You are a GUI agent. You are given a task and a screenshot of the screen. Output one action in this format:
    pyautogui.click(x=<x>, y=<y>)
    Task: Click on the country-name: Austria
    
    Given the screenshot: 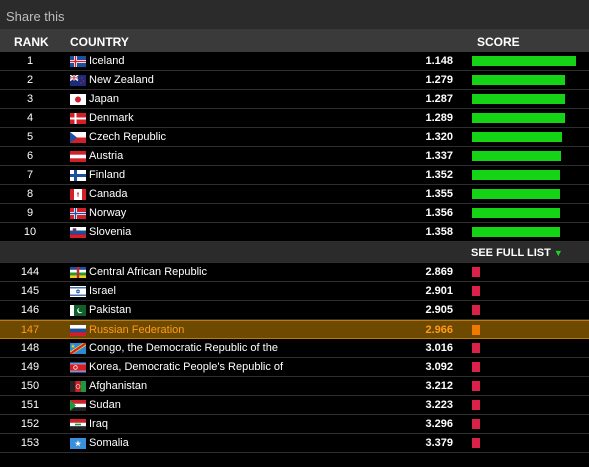 What is the action you would take?
    pyautogui.click(x=106, y=156)
    